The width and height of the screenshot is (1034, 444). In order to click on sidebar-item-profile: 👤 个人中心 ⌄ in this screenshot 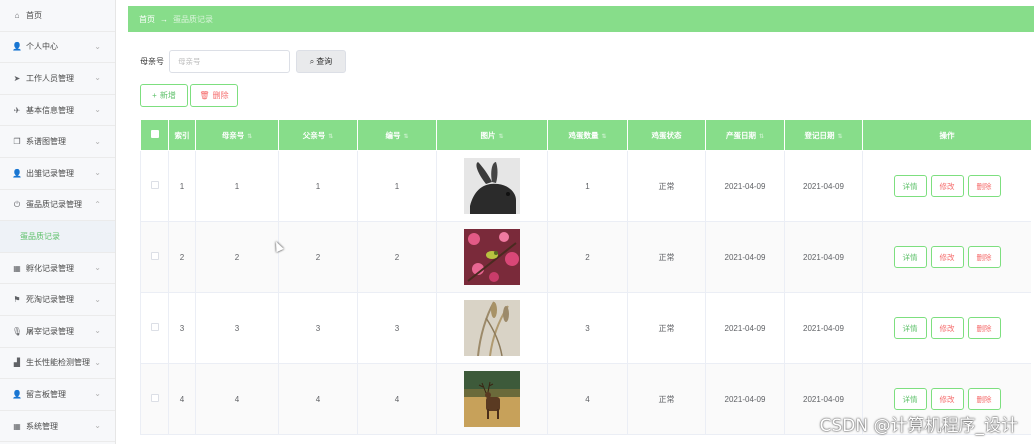, I will do `click(57, 48)`.